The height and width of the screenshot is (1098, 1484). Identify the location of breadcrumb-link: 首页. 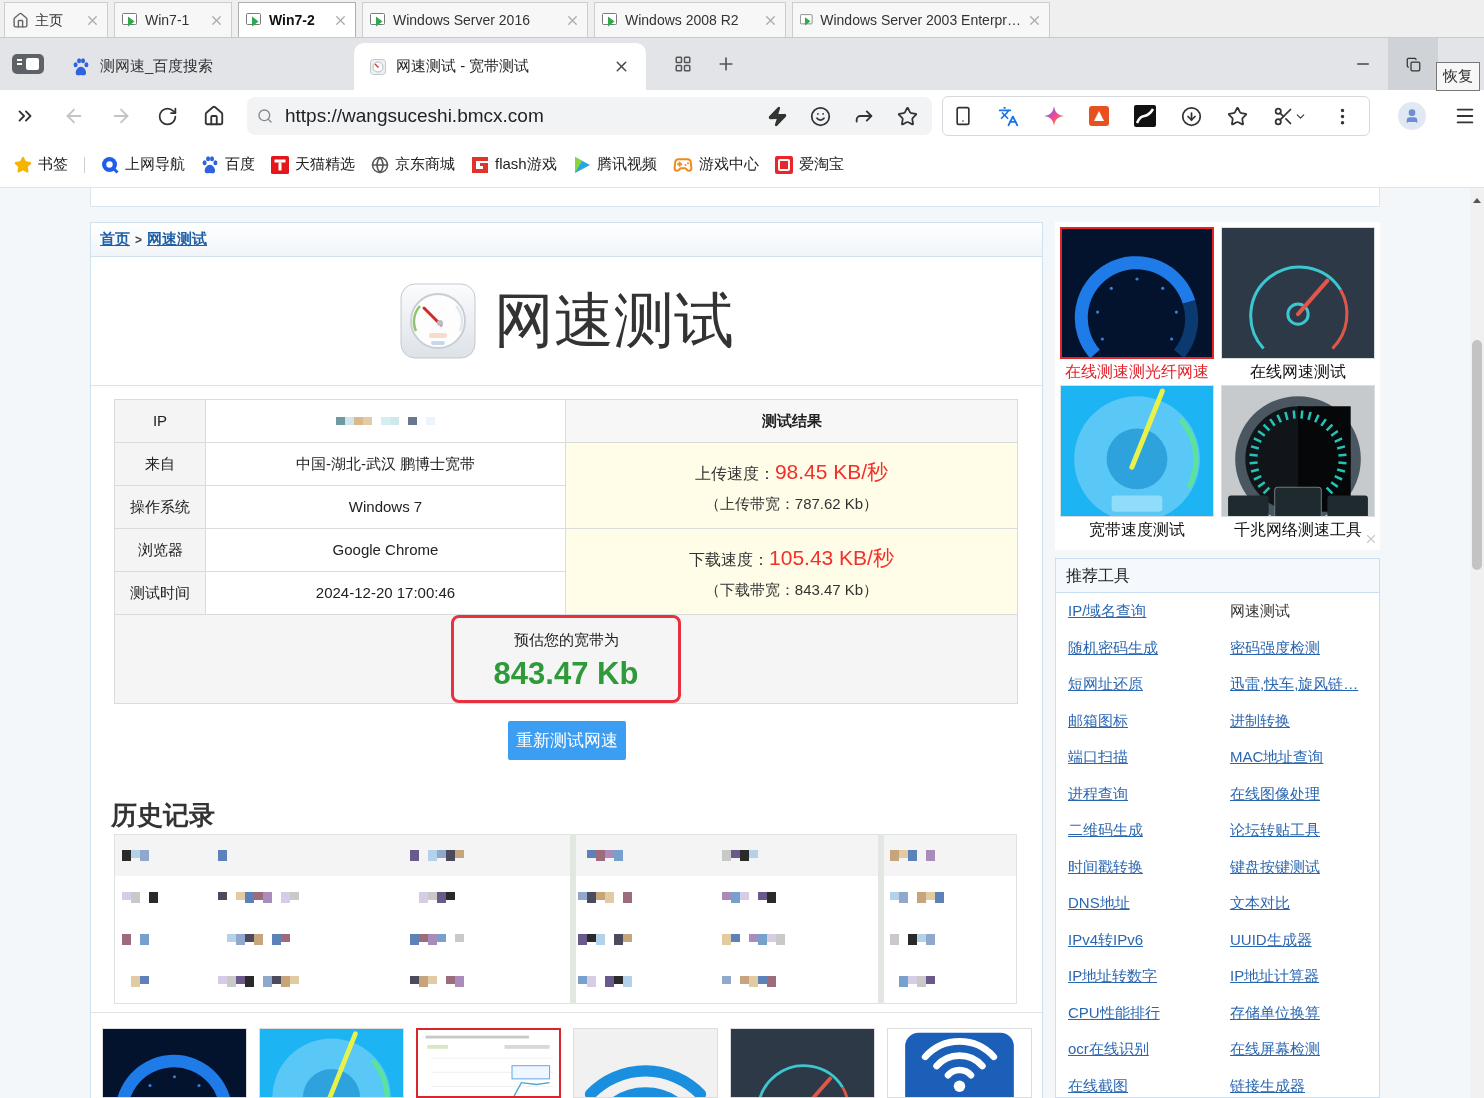
(115, 239).